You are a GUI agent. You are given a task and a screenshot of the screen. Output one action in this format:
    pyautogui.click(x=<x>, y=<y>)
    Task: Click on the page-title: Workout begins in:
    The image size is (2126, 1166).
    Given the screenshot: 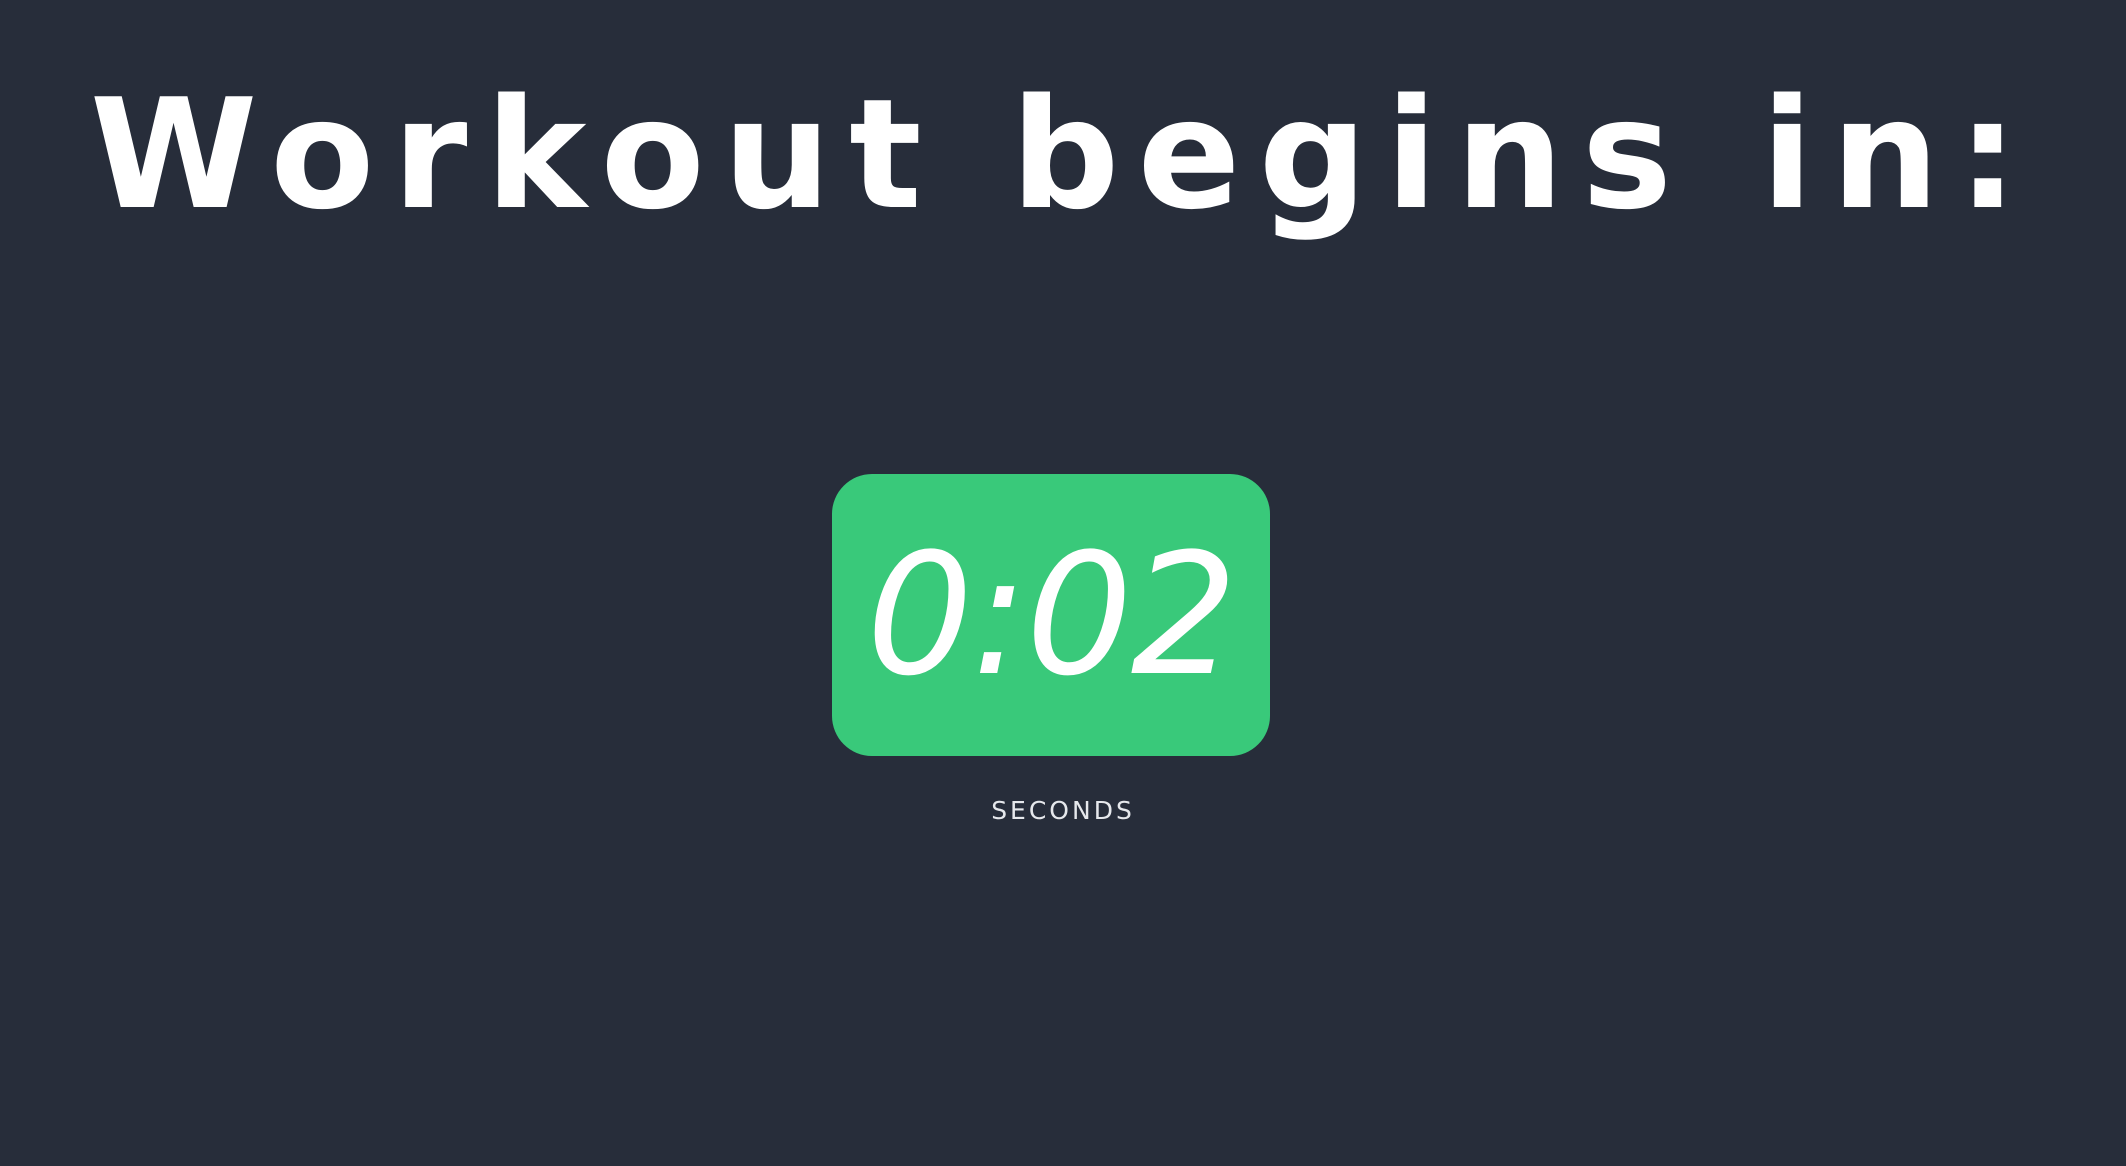 What is the action you would take?
    pyautogui.click(x=1063, y=154)
    